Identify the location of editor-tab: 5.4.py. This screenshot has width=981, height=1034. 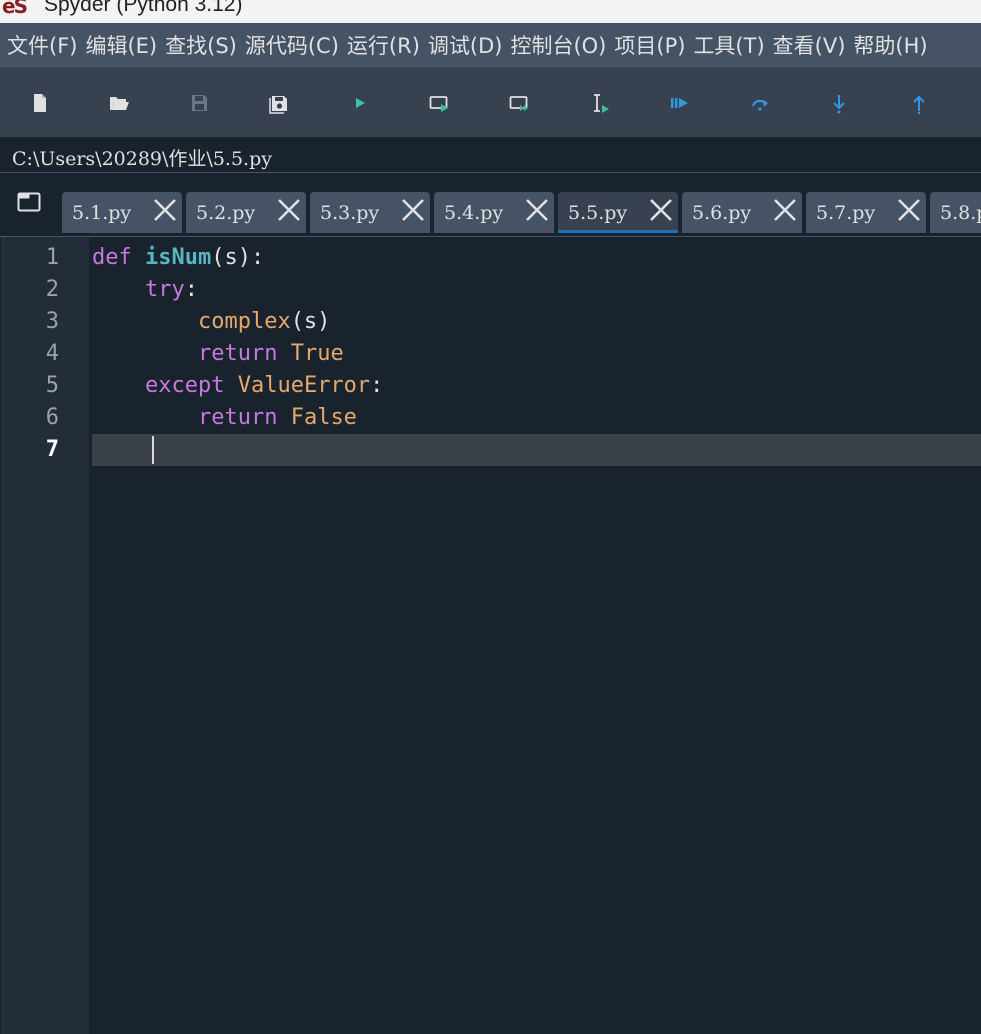
(494, 212).